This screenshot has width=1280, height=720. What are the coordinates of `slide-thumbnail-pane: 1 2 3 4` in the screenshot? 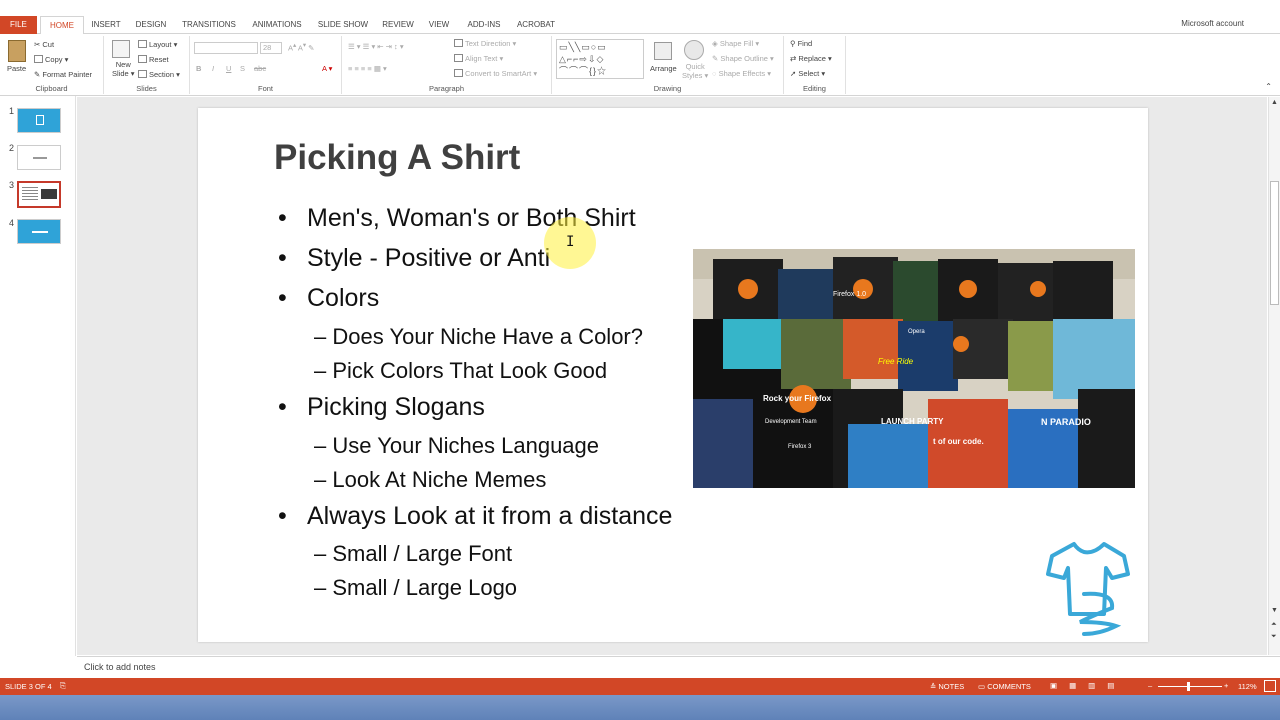 It's located at (38, 376).